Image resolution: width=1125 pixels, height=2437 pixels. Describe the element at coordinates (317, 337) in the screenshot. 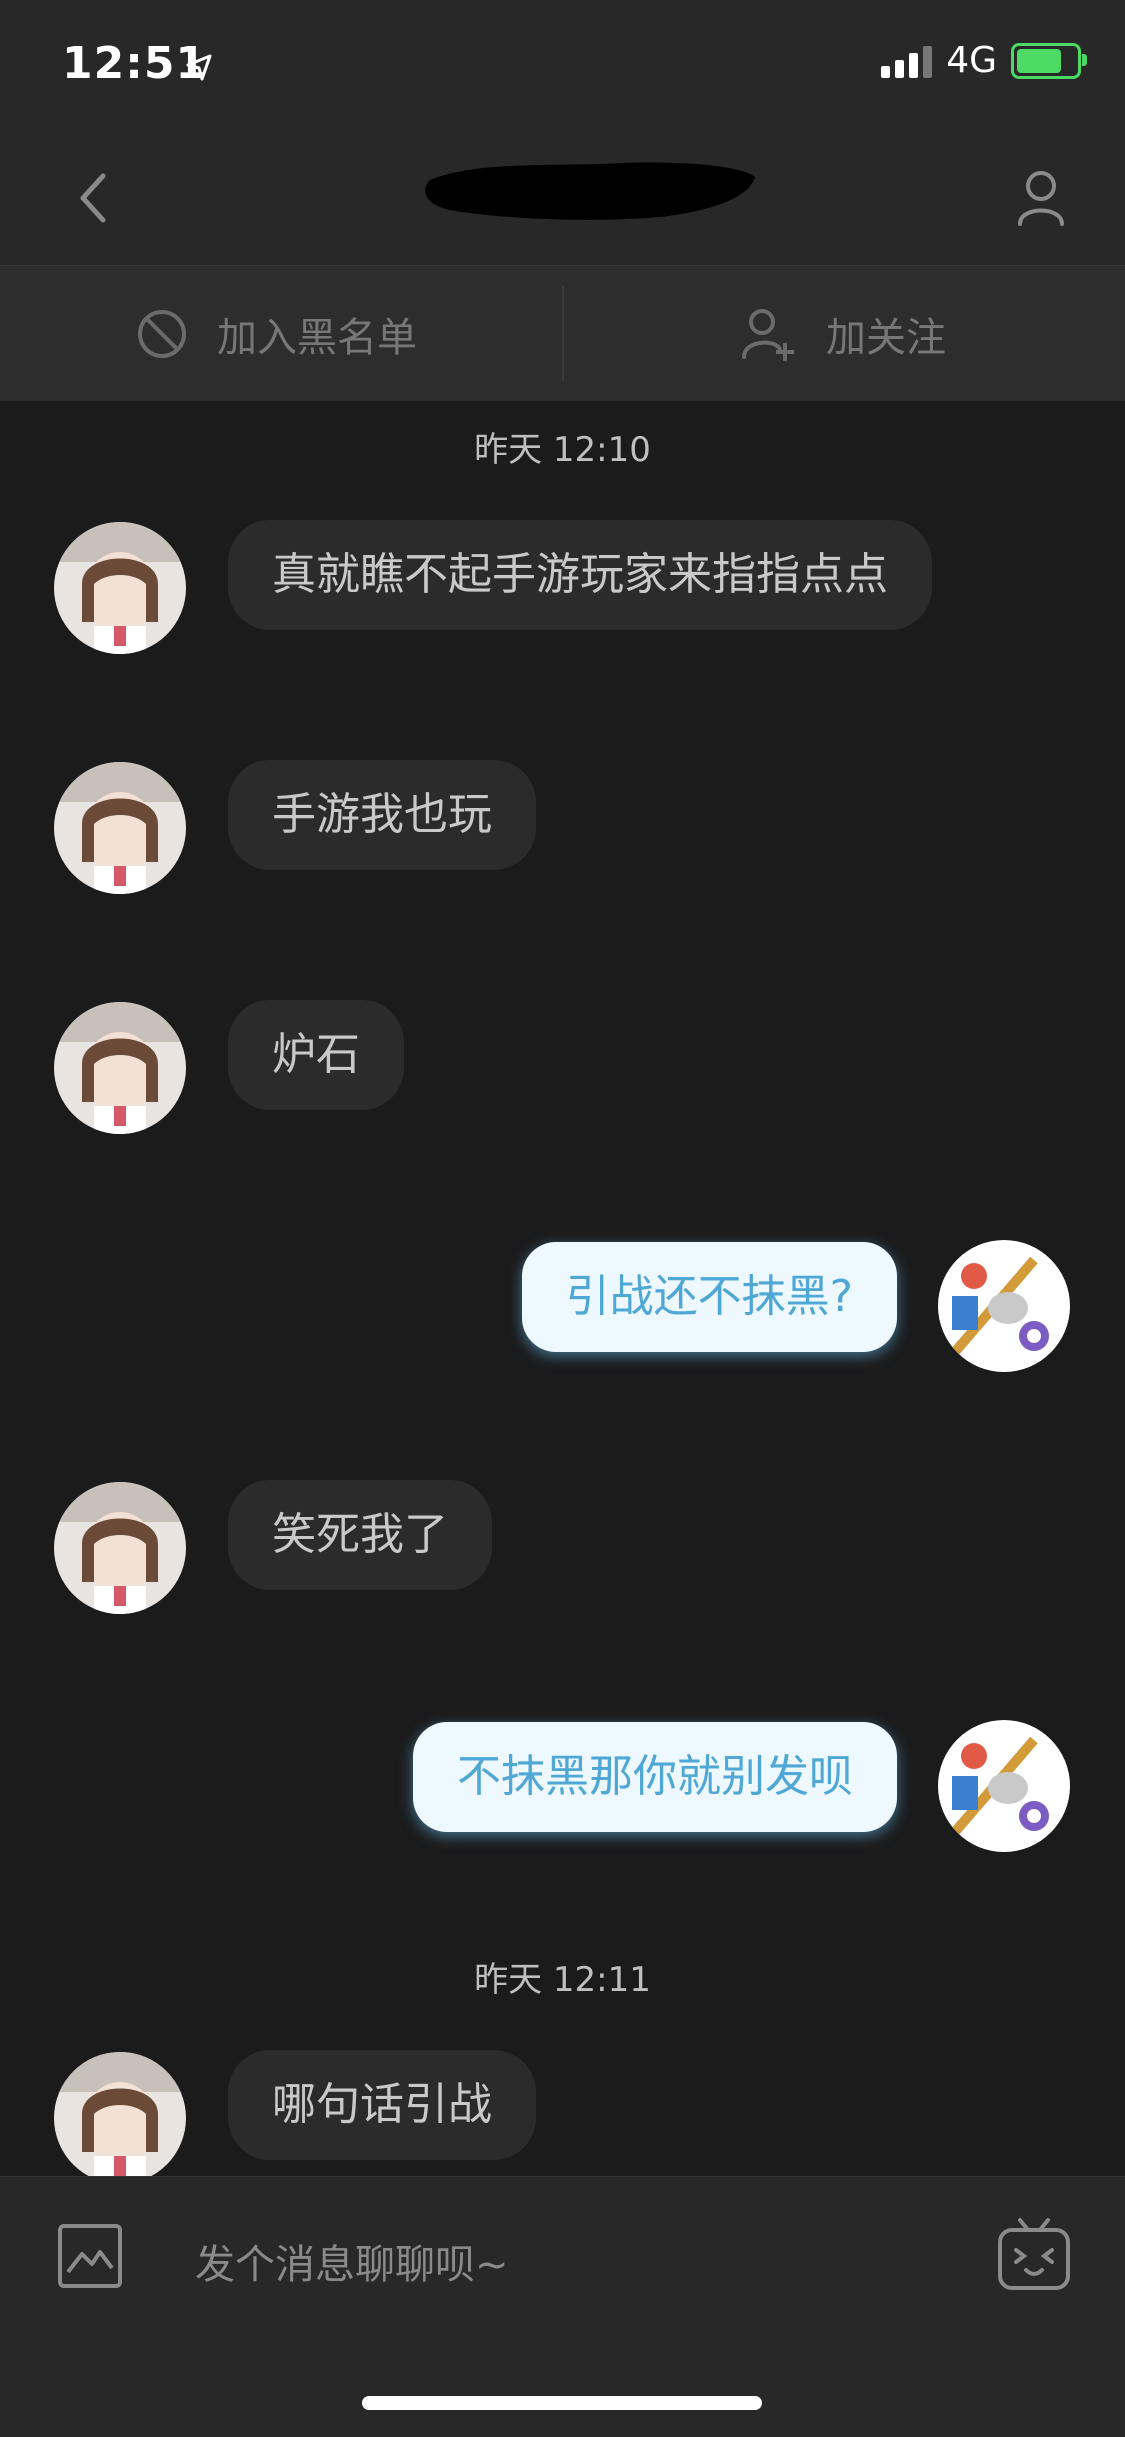

I see `blacklist-label: 加入黑名单` at that location.